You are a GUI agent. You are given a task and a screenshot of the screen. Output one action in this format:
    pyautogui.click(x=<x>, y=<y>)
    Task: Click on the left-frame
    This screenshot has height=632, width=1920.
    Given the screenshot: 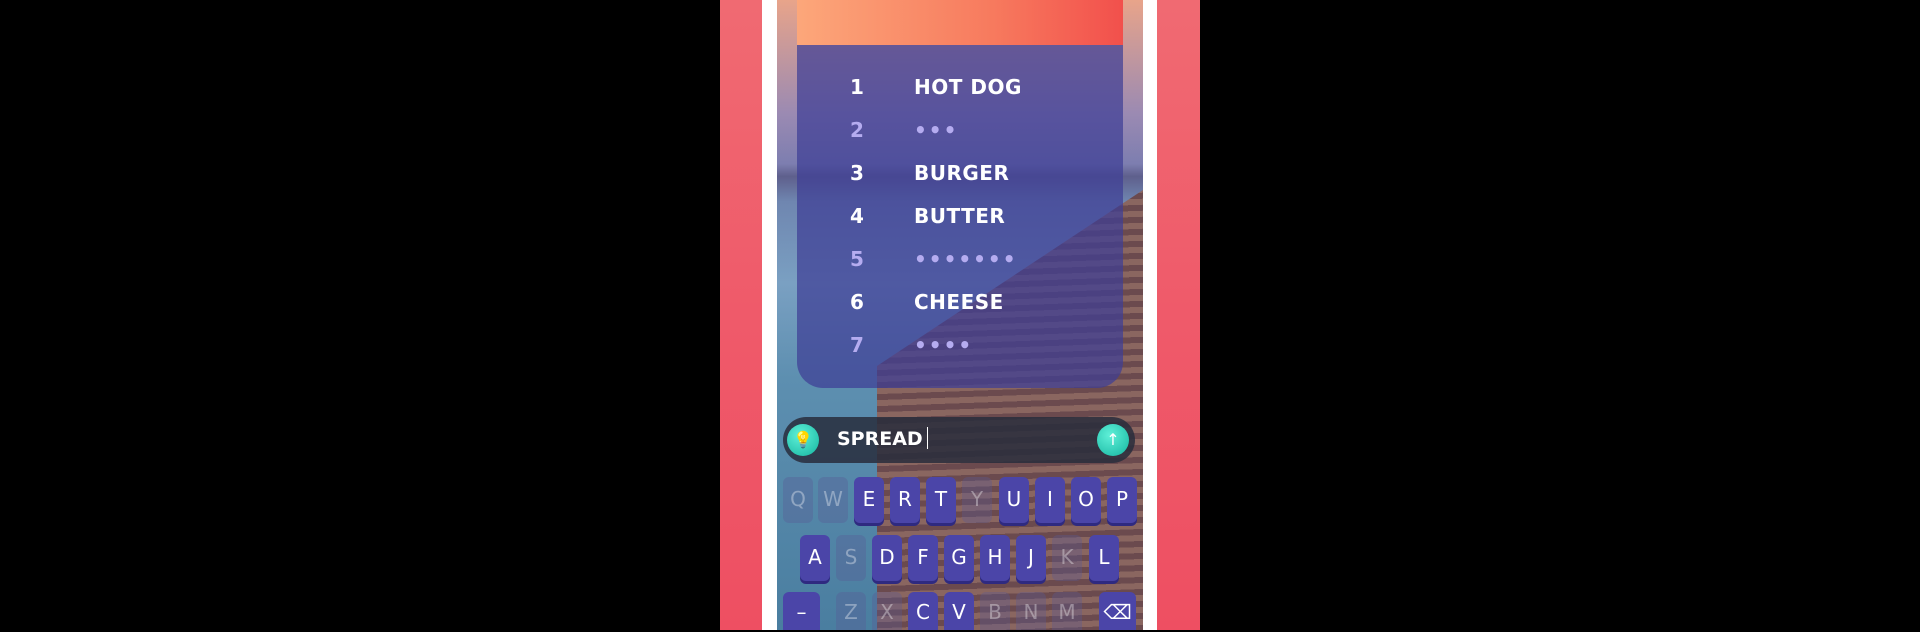 What is the action you would take?
    pyautogui.click(x=769, y=315)
    